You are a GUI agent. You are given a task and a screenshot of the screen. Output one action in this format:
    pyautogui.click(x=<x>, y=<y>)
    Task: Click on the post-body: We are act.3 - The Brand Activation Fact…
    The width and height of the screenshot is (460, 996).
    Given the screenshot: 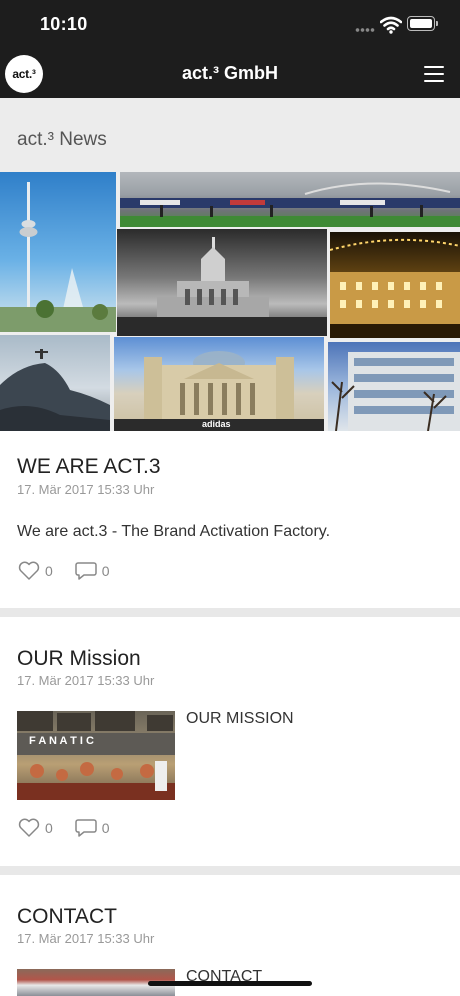 What is the action you would take?
    pyautogui.click(x=174, y=531)
    